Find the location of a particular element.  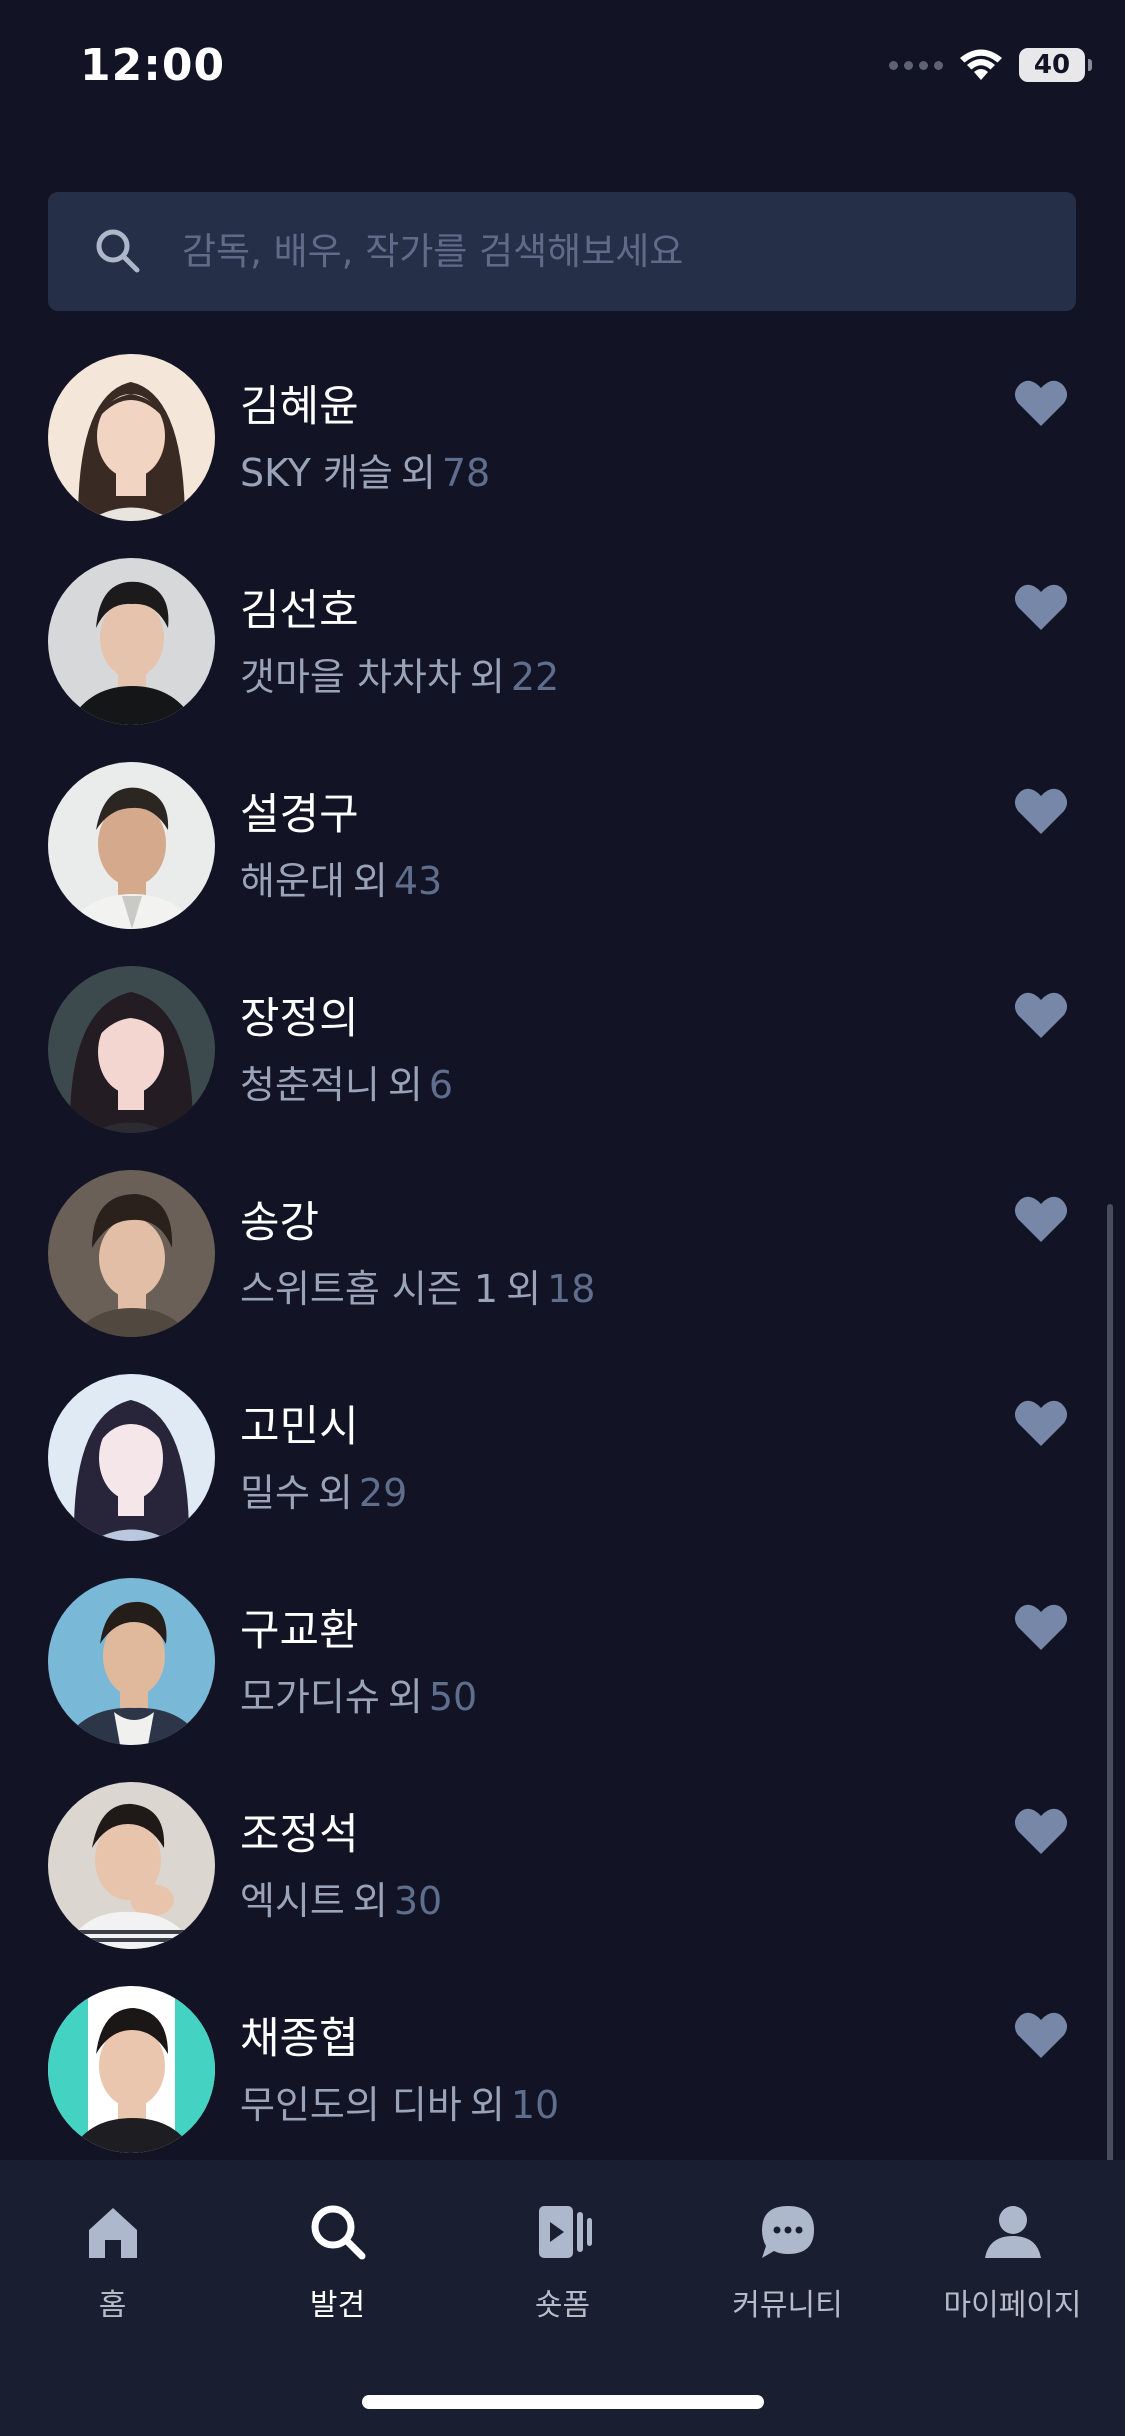

battery-icon: 40 is located at coordinates (1055, 65).